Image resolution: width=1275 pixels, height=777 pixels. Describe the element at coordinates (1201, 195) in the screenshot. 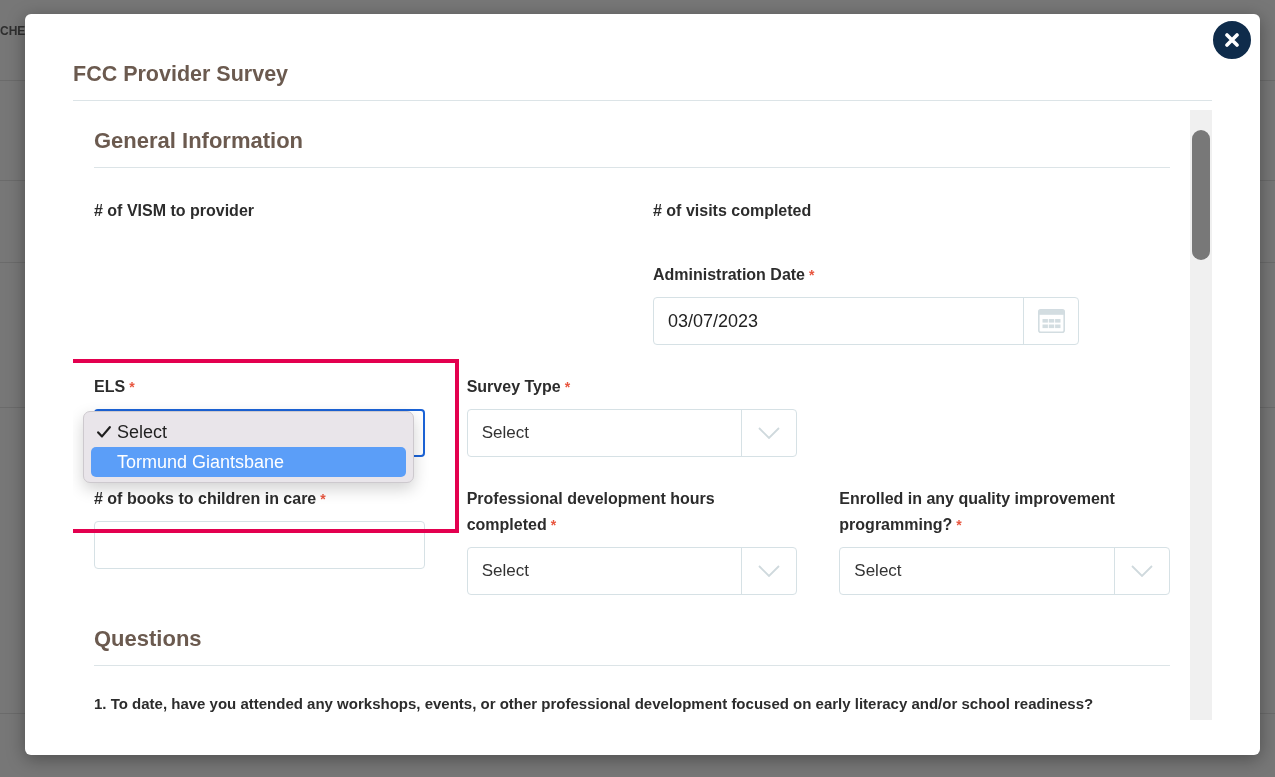

I see `scrollbar-thumb` at that location.